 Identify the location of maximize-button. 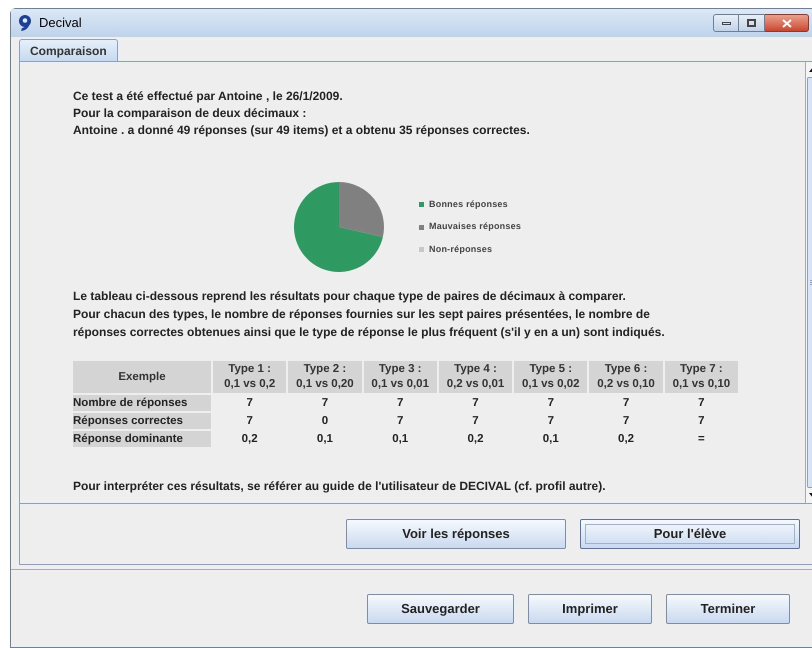
(752, 23).